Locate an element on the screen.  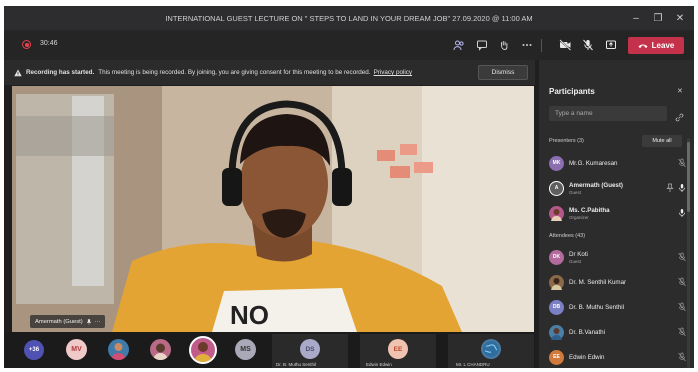
globe-photo-icon is located at coordinates (491, 349).